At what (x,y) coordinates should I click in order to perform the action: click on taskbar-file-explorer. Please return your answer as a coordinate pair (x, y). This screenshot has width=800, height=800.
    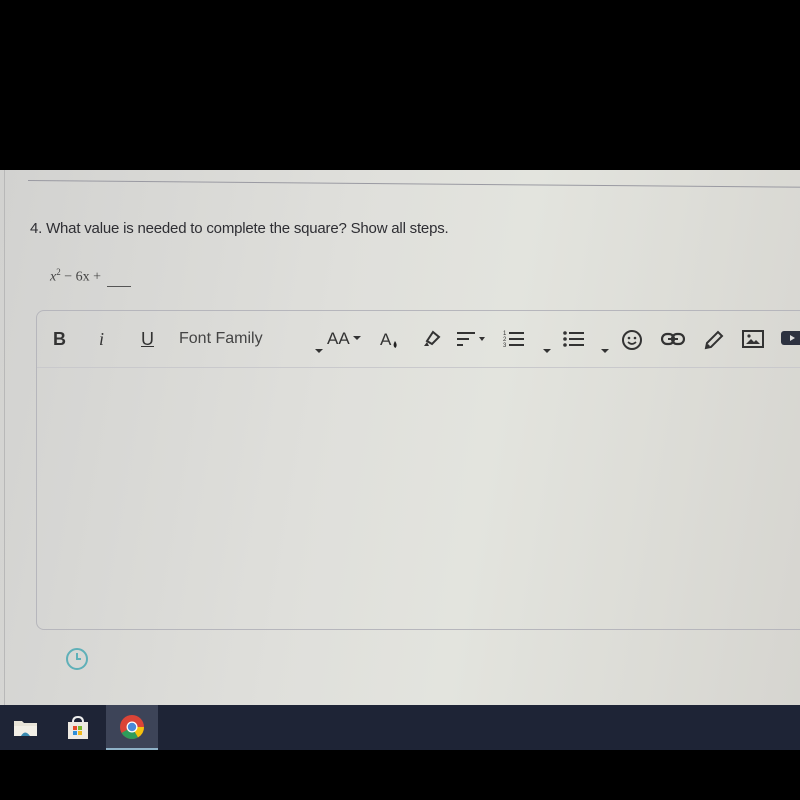
    Looking at the image, I should click on (26, 727).